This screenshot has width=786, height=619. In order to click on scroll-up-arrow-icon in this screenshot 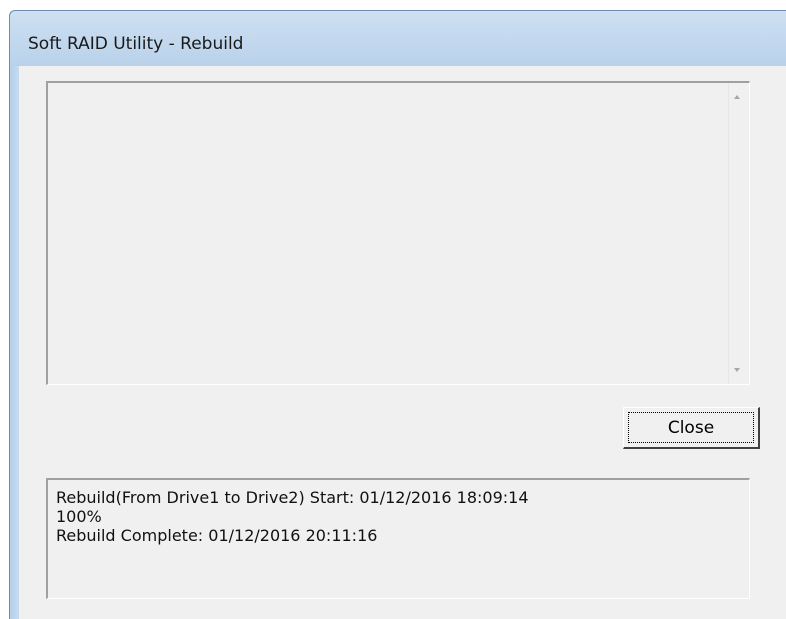, I will do `click(737, 97)`.